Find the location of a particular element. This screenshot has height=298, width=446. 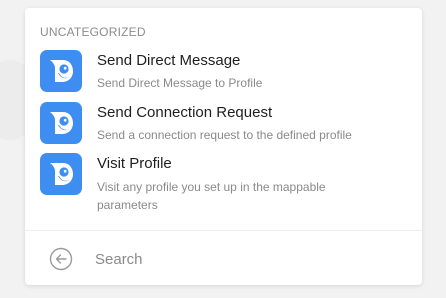

module-title: Send Direct Message is located at coordinates (169, 60).